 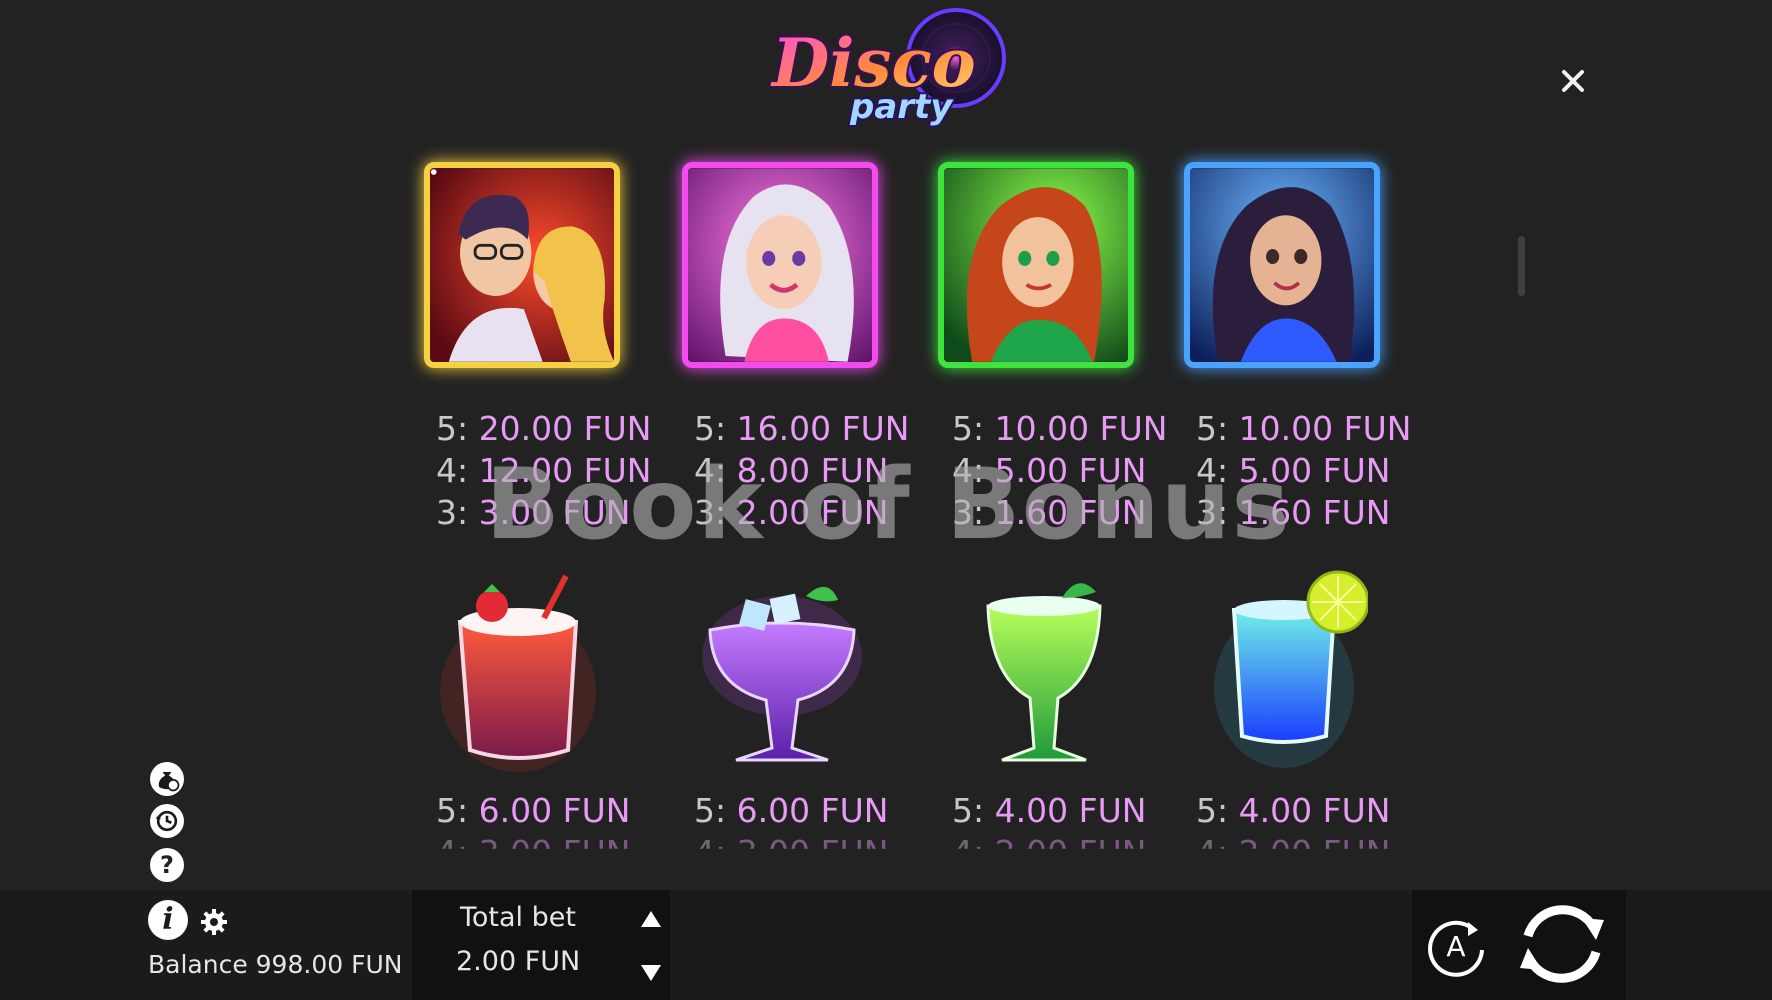 What do you see at coordinates (782, 676) in the screenshot?
I see `purple-cocktail-symbol` at bounding box center [782, 676].